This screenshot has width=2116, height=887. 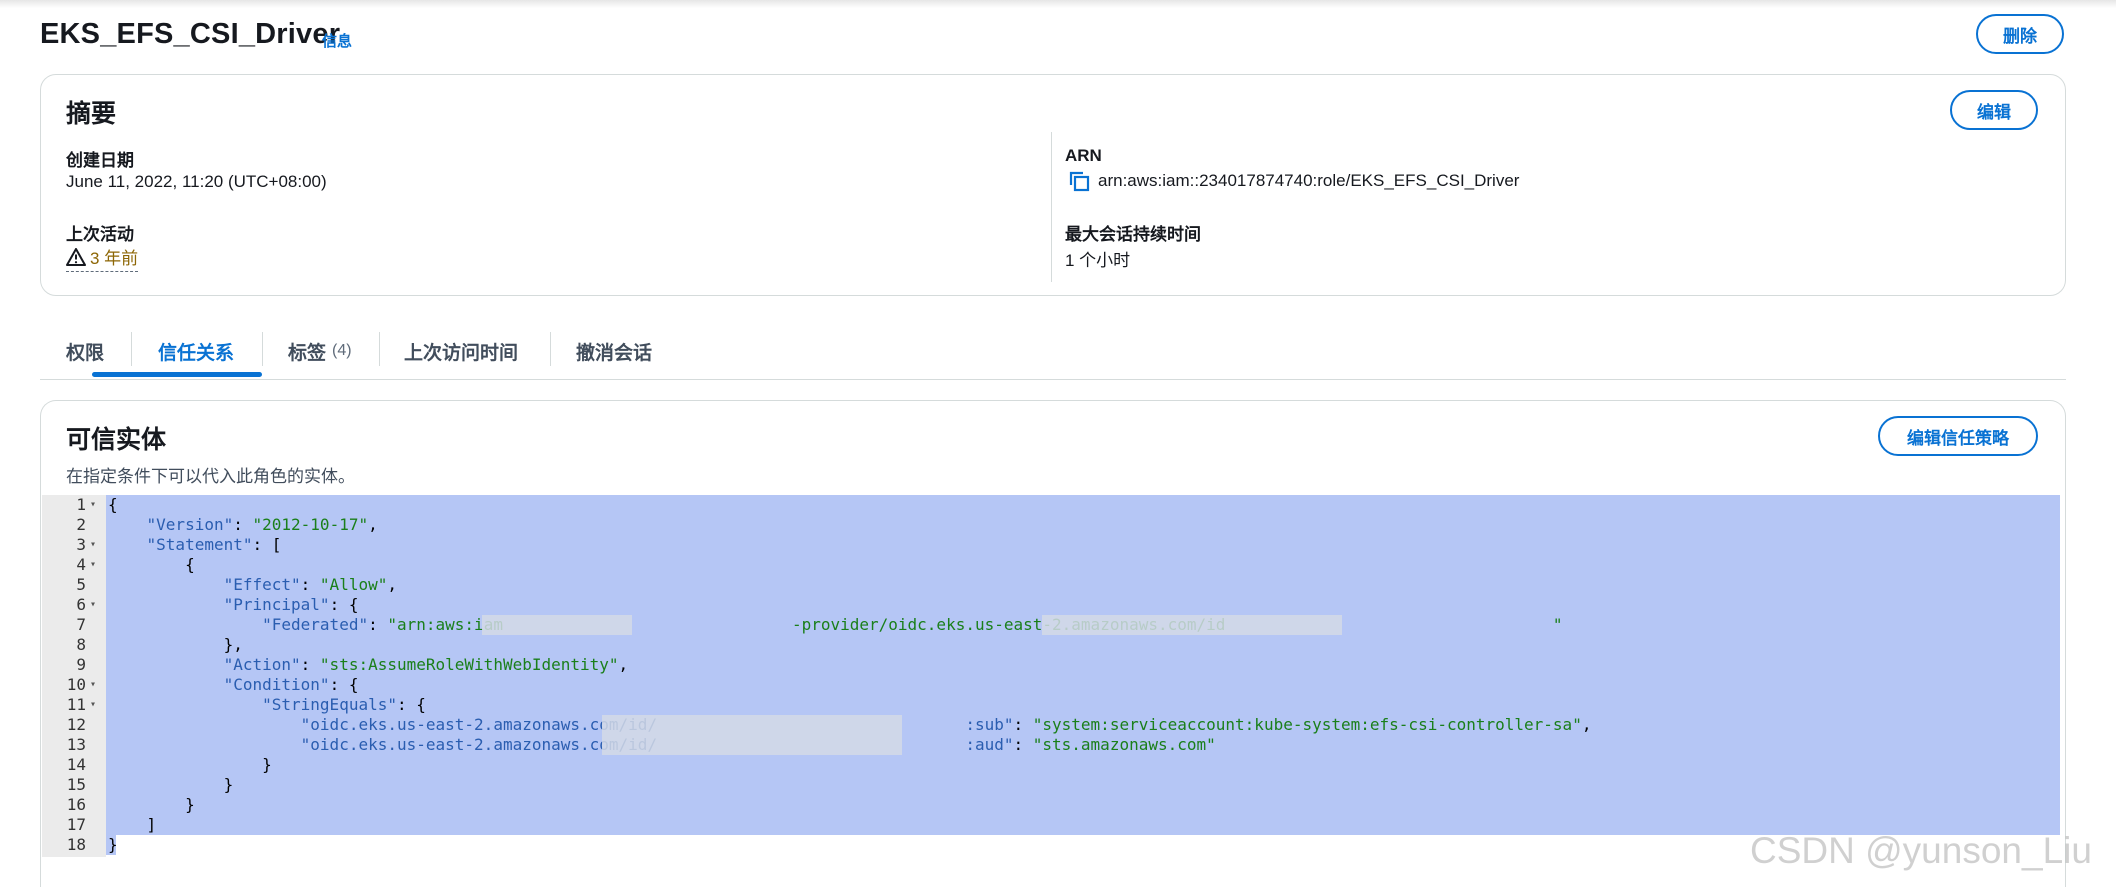 What do you see at coordinates (1051, 525) in the screenshot?
I see `code-line: 2 "Version": "2012-10-17",` at bounding box center [1051, 525].